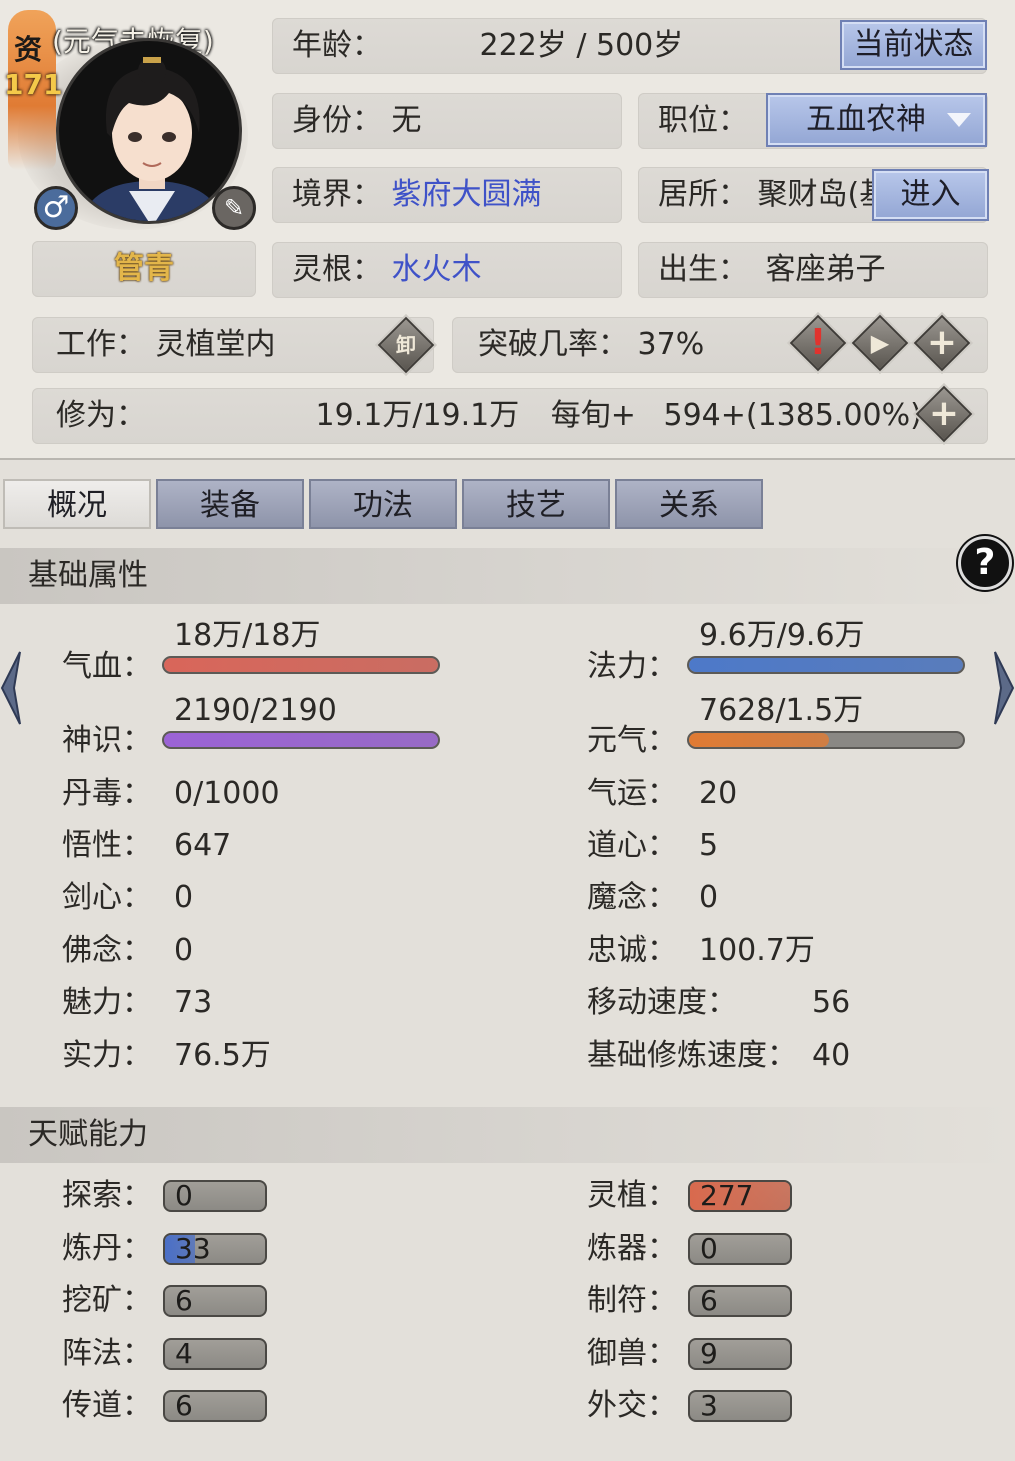 This screenshot has height=1461, width=1015. I want to click on talent-label: 制符：, so click(632, 1300).